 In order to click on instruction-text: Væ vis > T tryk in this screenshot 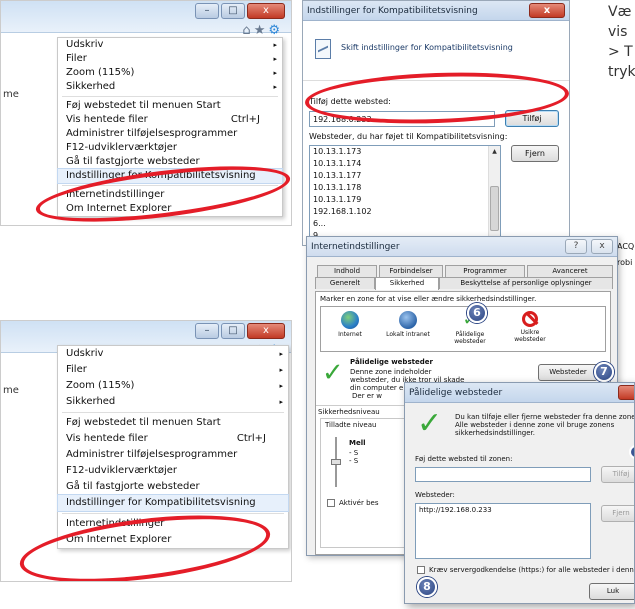, I will do `click(621, 42)`.